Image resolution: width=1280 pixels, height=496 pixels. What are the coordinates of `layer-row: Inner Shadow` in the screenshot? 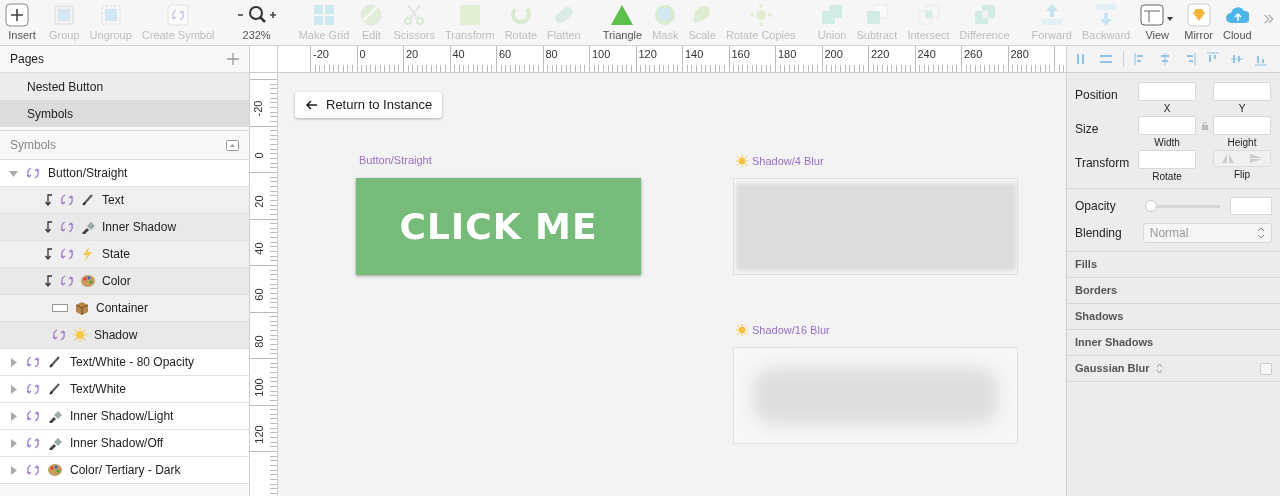 It's located at (124, 227).